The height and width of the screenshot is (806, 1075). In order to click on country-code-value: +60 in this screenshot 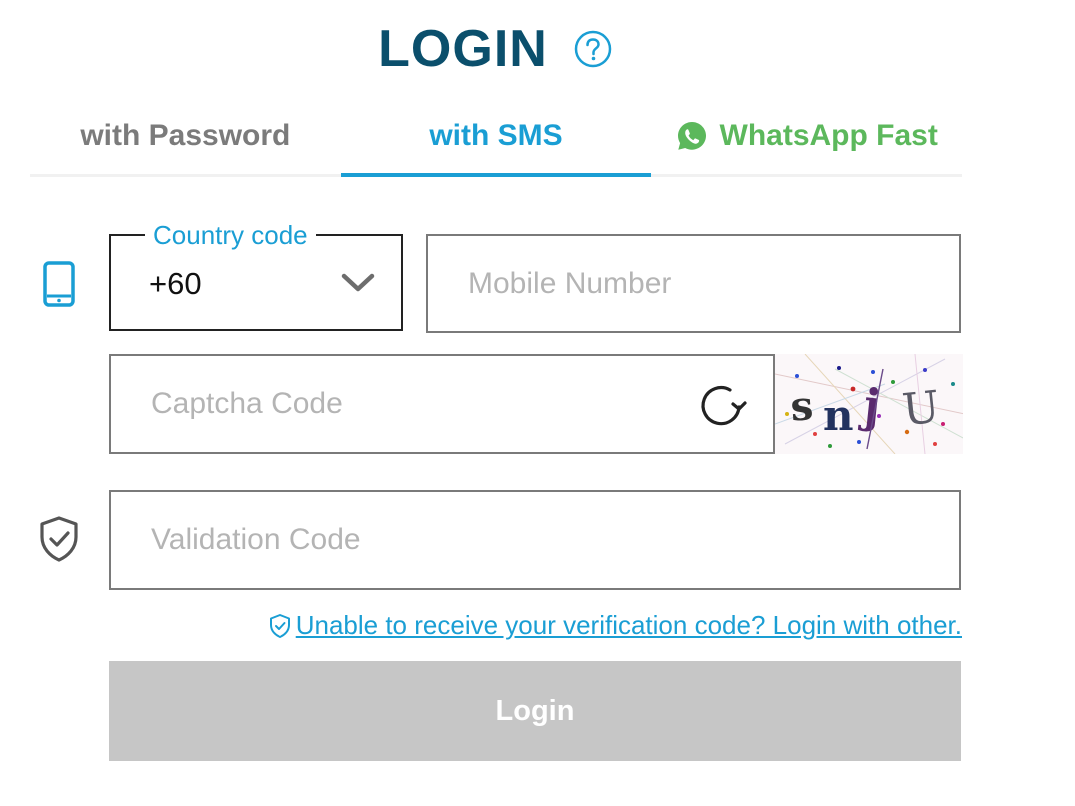, I will do `click(175, 283)`.